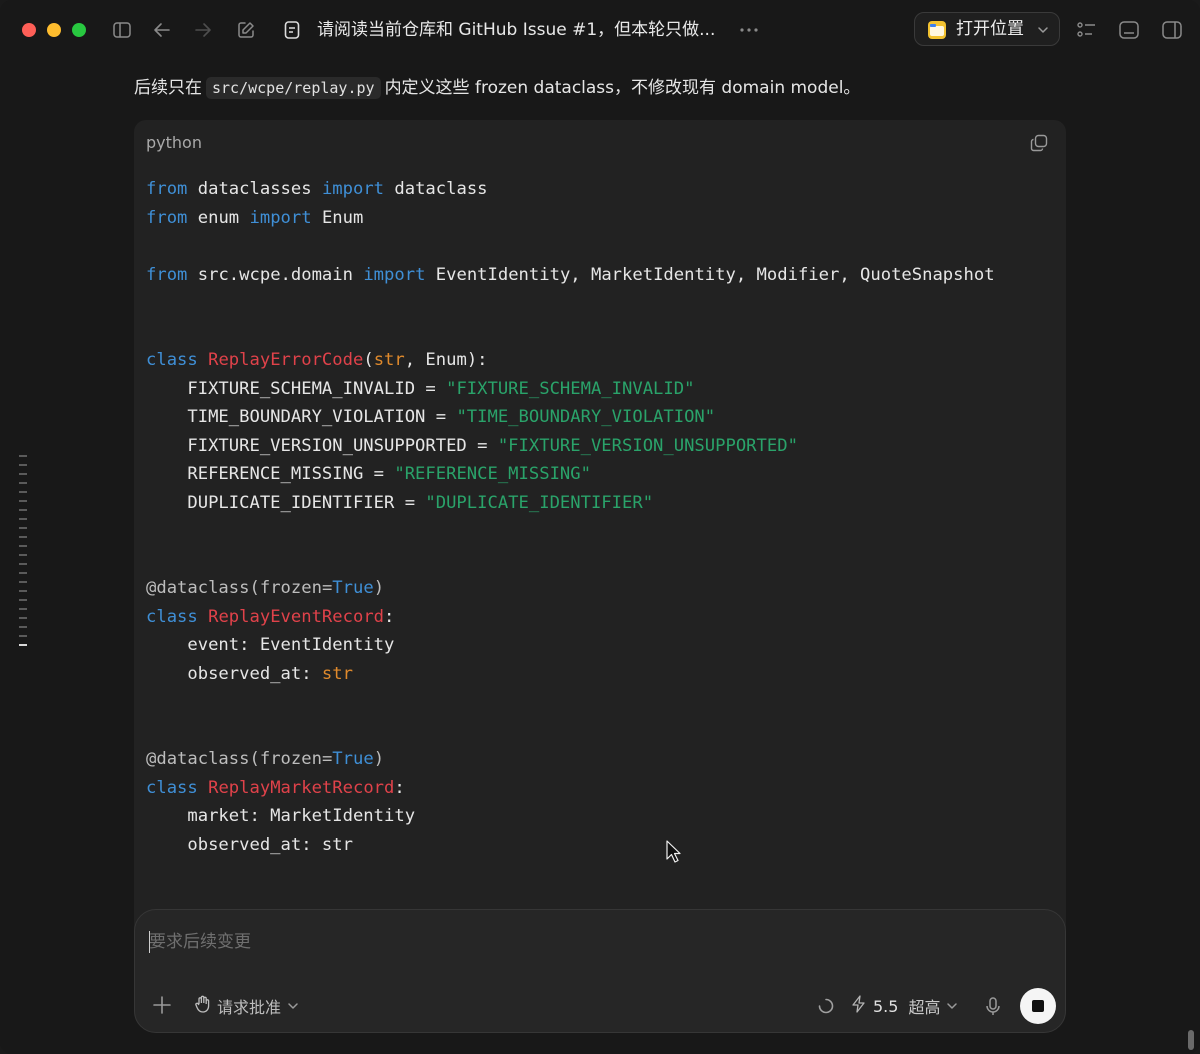 The width and height of the screenshot is (1200, 1054). I want to click on approval-mode-button: 请求批准, so click(247, 1006).